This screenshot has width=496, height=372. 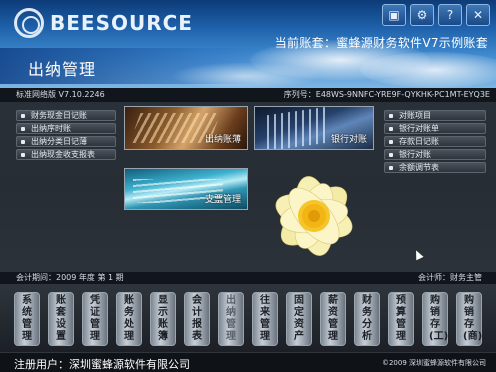 What do you see at coordinates (222, 200) in the screenshot?
I see `tile-label: 支票管理` at bounding box center [222, 200].